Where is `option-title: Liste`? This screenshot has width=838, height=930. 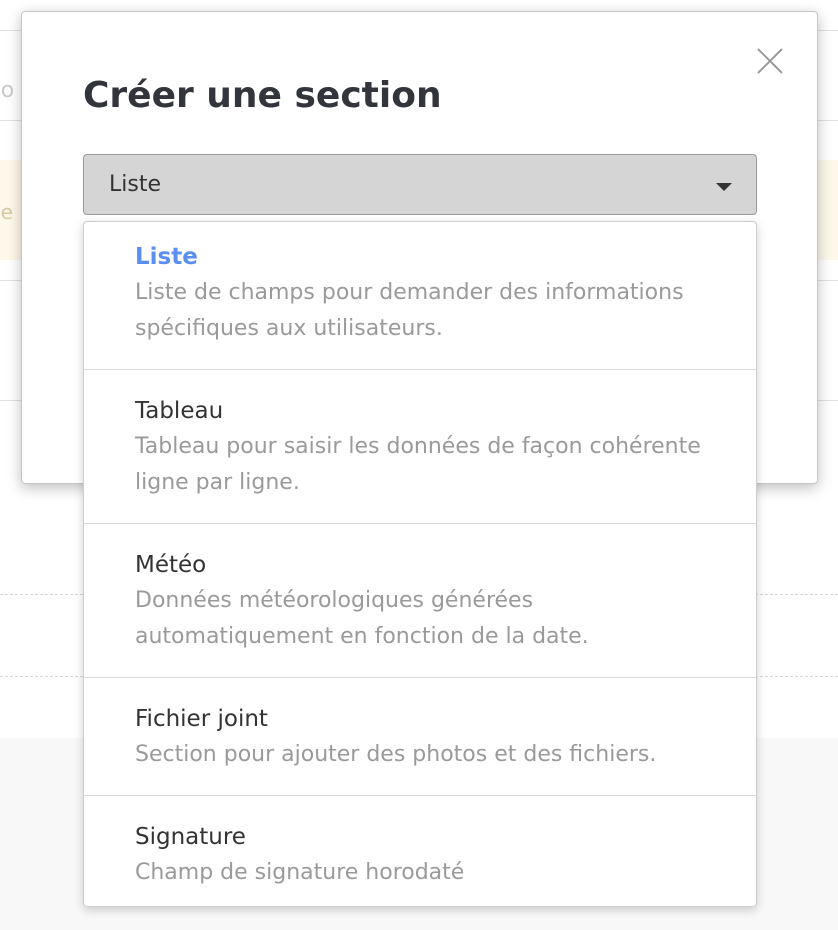 option-title: Liste is located at coordinates (166, 257).